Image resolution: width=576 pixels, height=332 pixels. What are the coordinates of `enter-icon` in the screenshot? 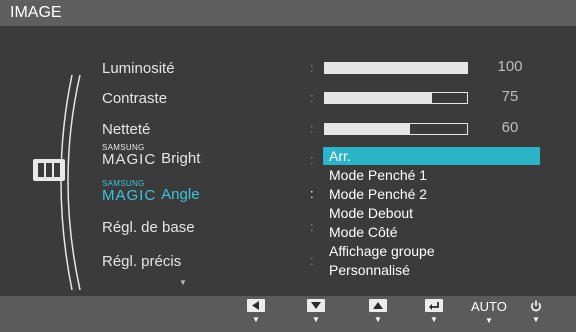 It's located at (434, 305).